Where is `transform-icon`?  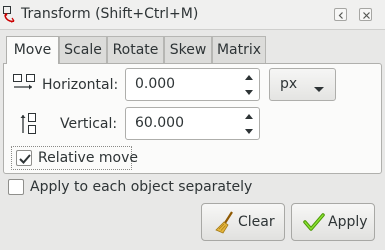 transform-icon is located at coordinates (11, 14).